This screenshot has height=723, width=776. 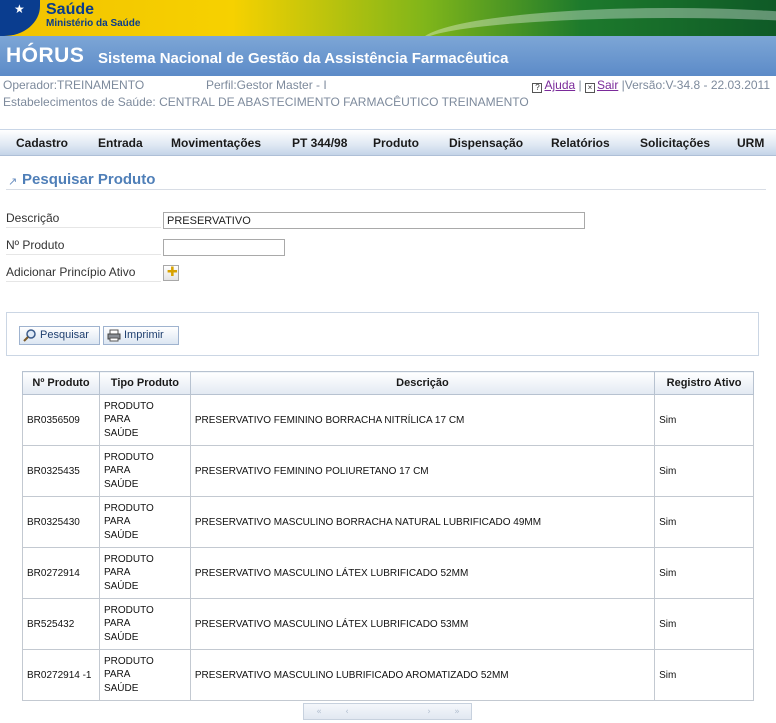 I want to click on pesquisar-label: Pesquisar, so click(x=64, y=335).